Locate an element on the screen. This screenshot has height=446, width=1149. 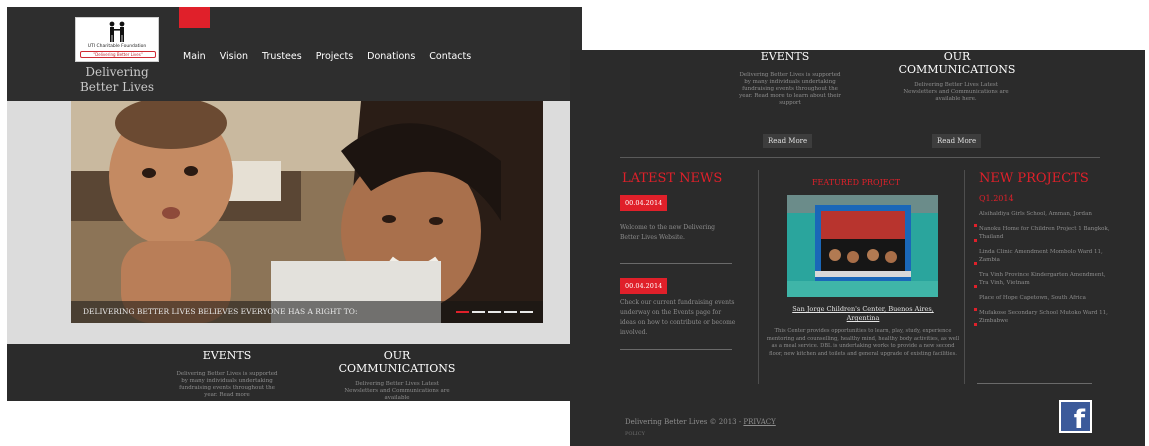
active-nav-marker is located at coordinates (194, 17).